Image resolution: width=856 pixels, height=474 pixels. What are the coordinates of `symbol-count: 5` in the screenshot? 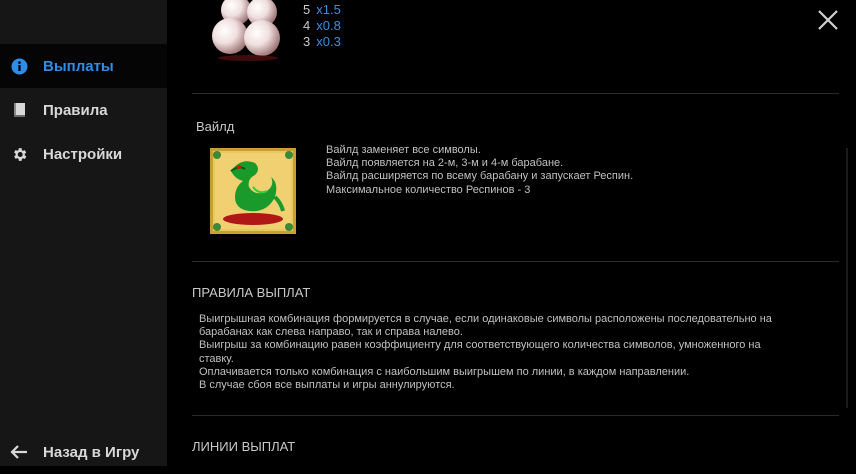 It's located at (307, 9).